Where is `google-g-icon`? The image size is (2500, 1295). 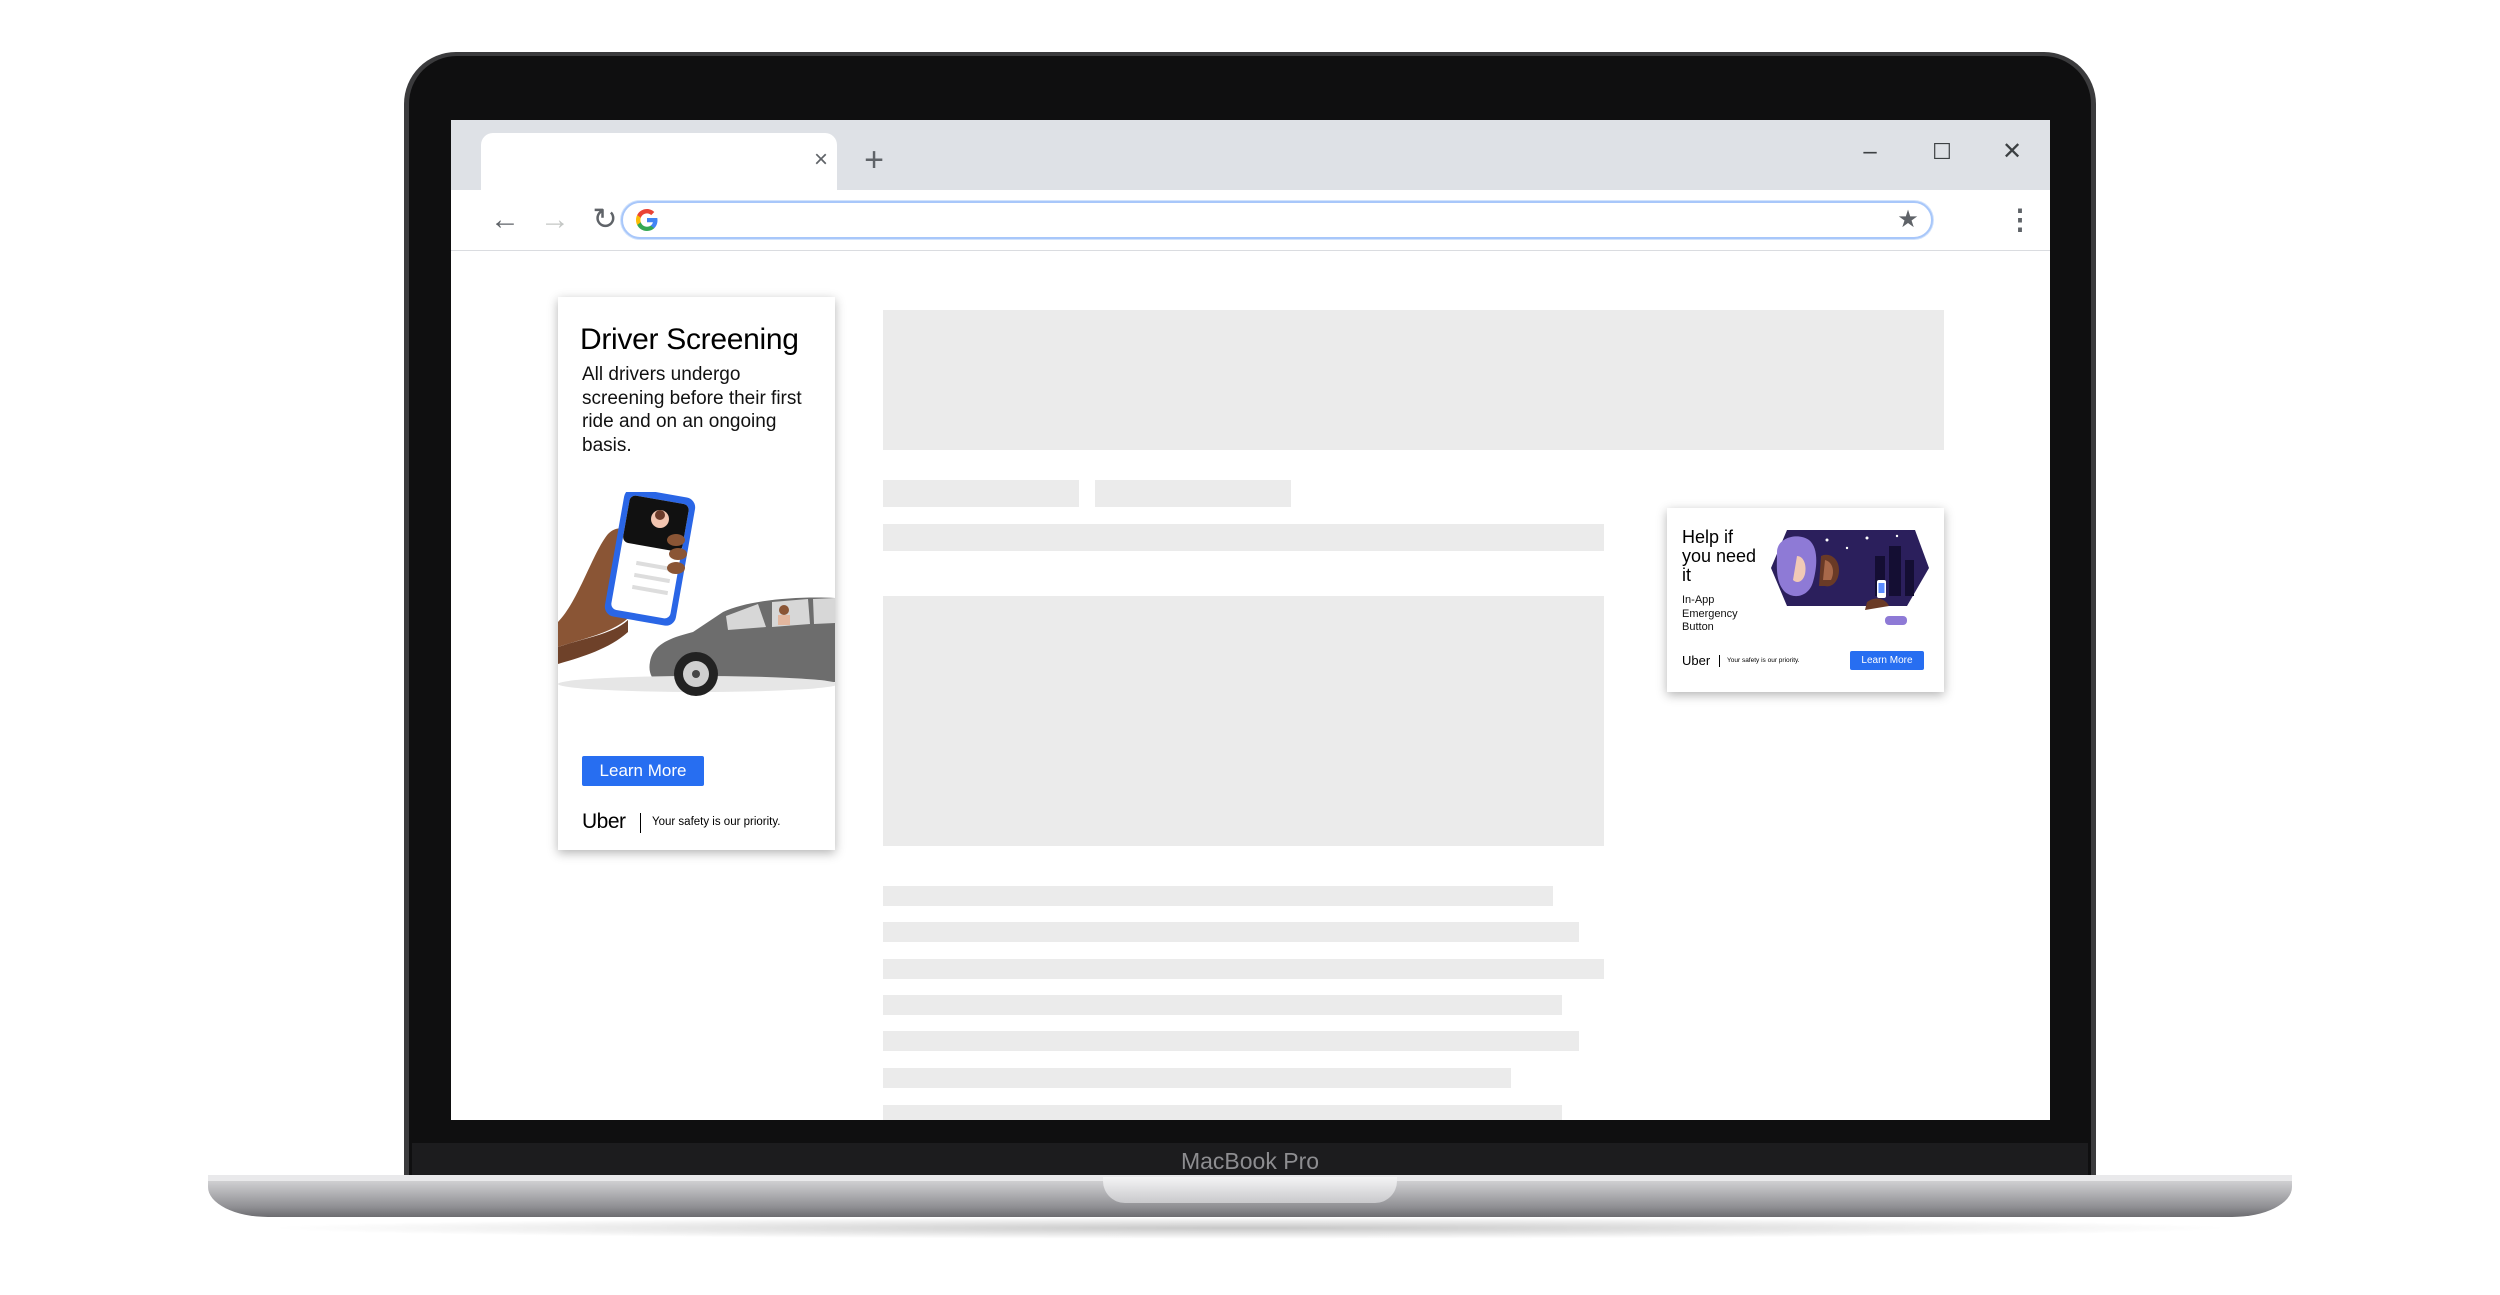
google-g-icon is located at coordinates (647, 220).